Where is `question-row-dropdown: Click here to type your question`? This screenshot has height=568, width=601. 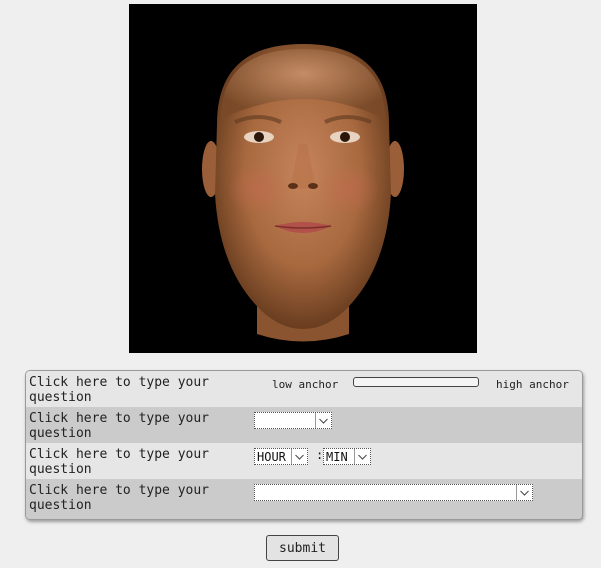
question-row-dropdown: Click here to type your question is located at coordinates (304, 425).